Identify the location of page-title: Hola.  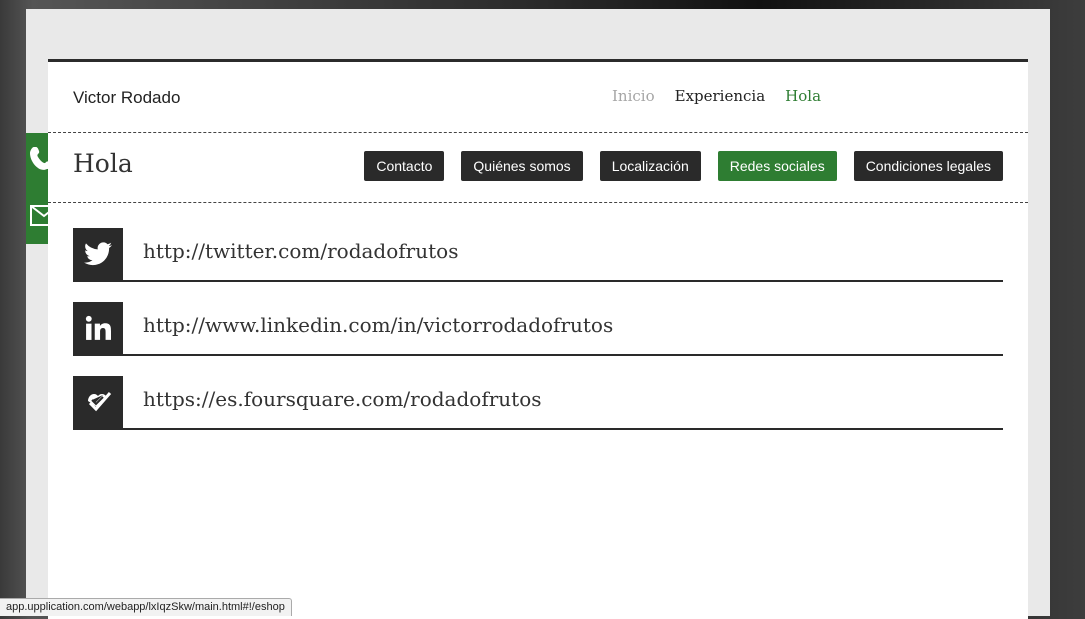
(103, 163).